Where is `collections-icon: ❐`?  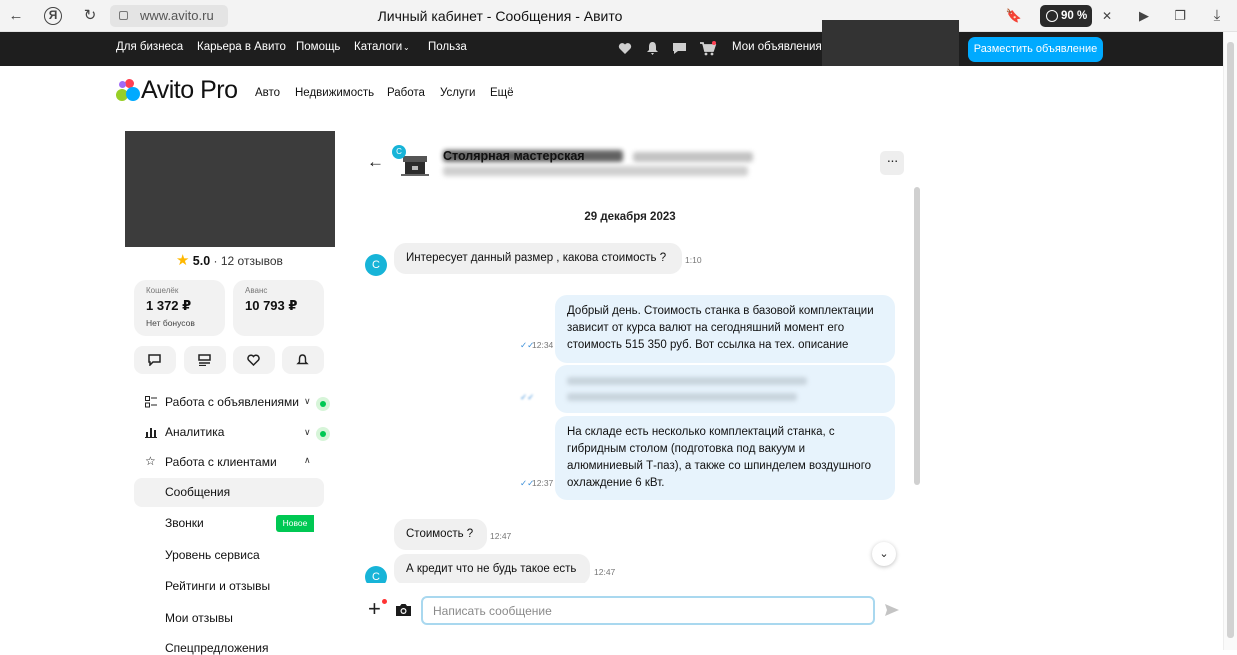 collections-icon: ❐ is located at coordinates (1180, 16).